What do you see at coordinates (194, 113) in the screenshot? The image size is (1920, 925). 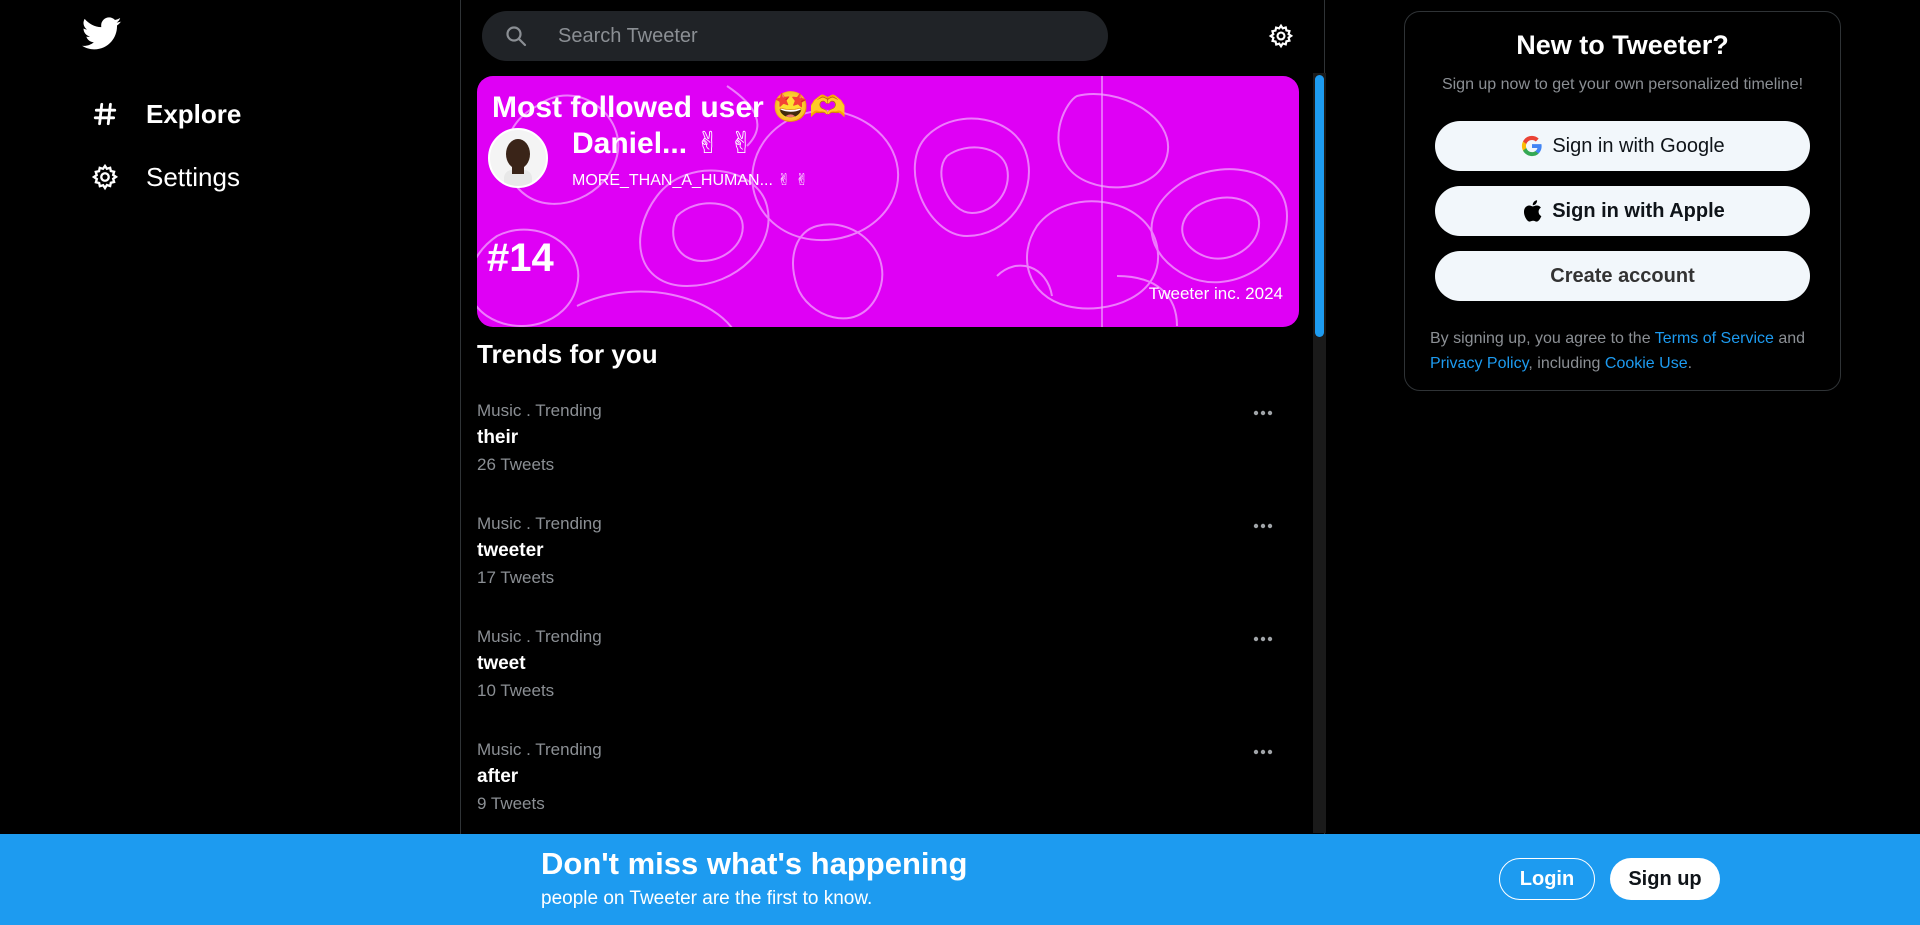 I see `sidebar-item-label: Explore` at bounding box center [194, 113].